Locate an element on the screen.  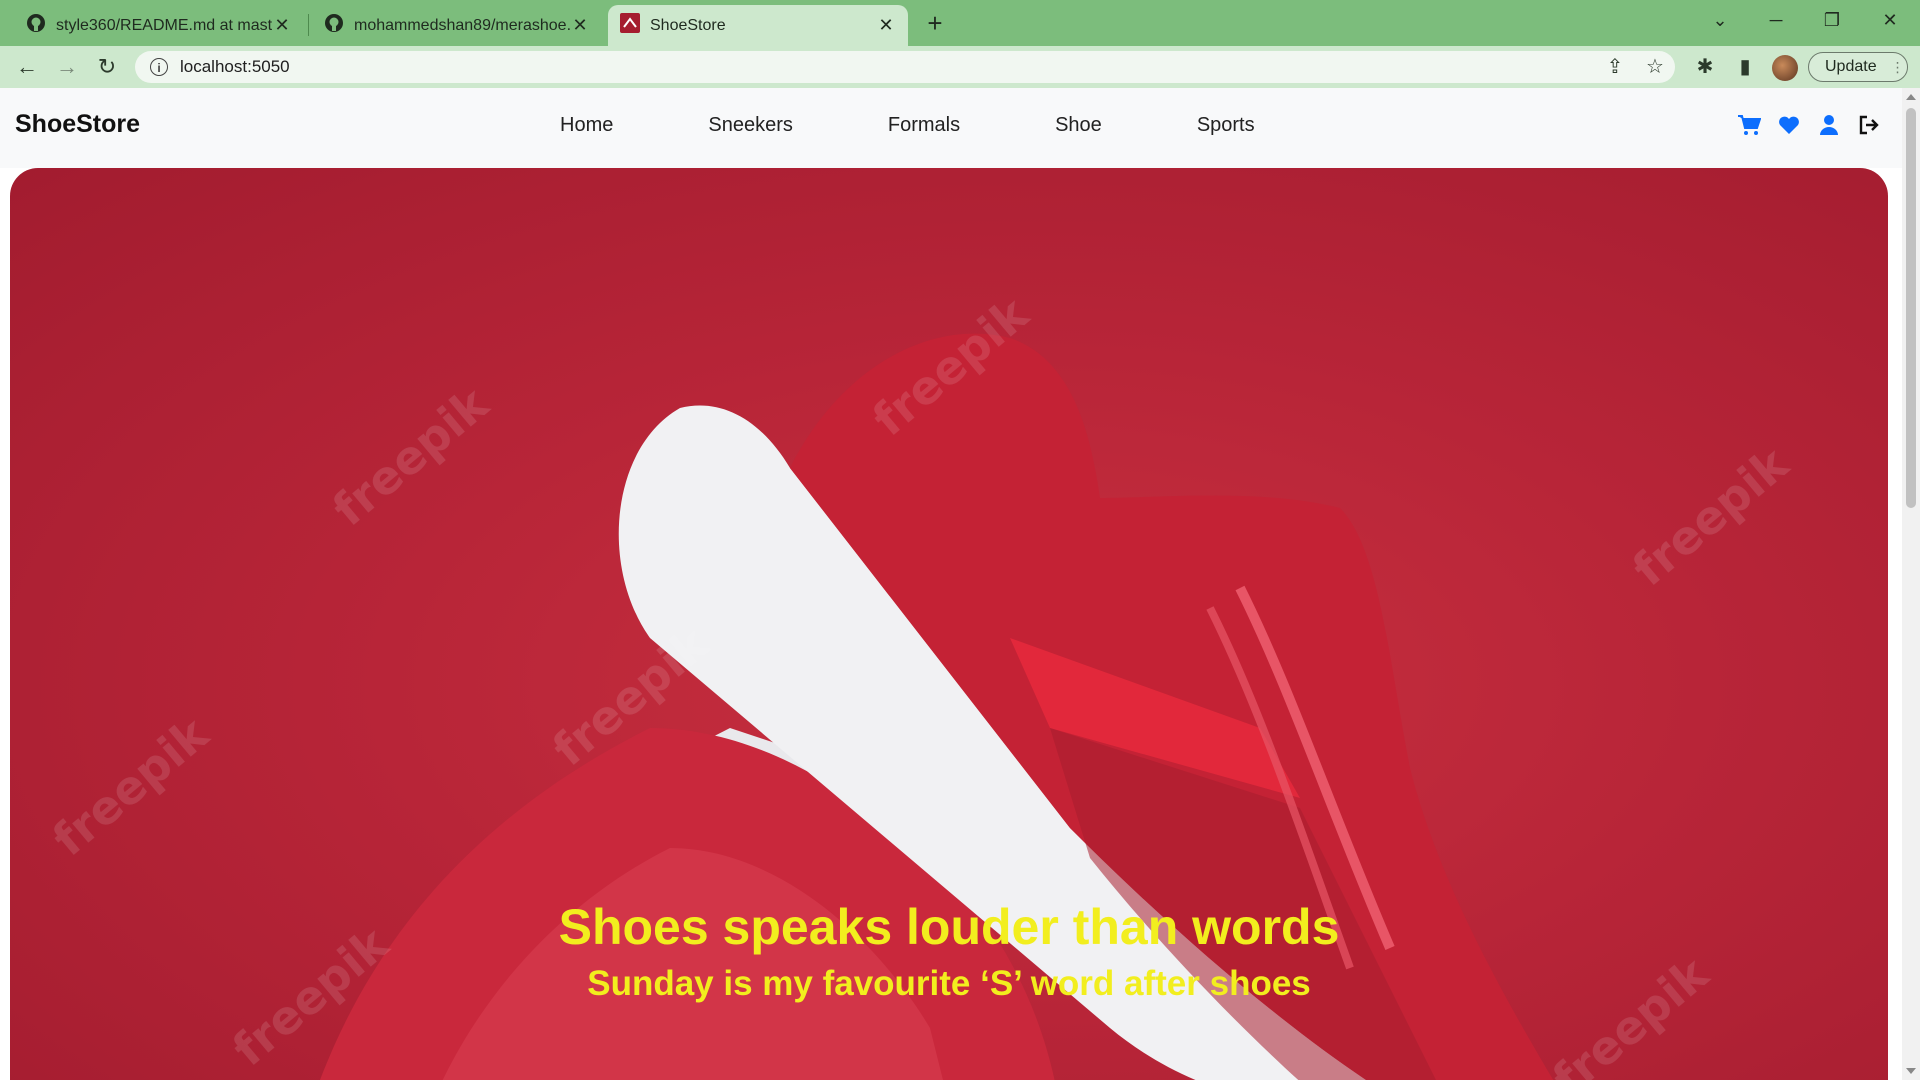
navbar-icons is located at coordinates (1809, 125).